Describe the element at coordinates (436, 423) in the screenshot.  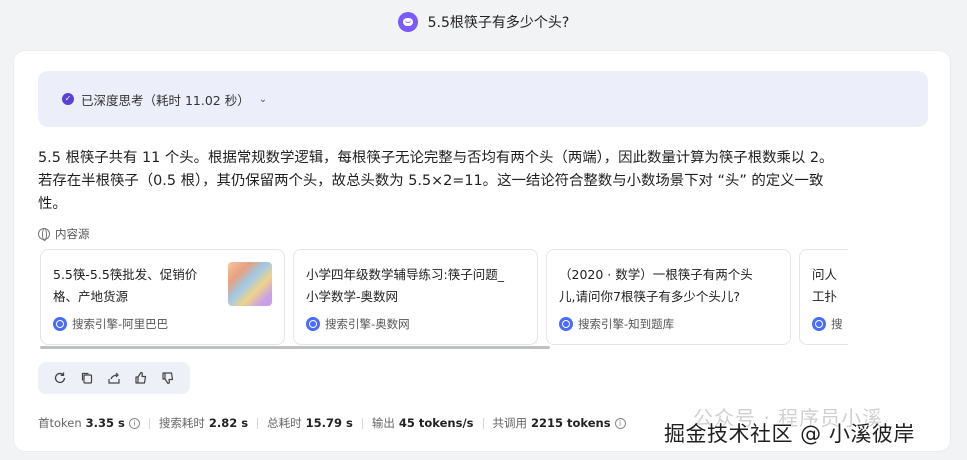
I see `stat-value: 45 tokens/s` at that location.